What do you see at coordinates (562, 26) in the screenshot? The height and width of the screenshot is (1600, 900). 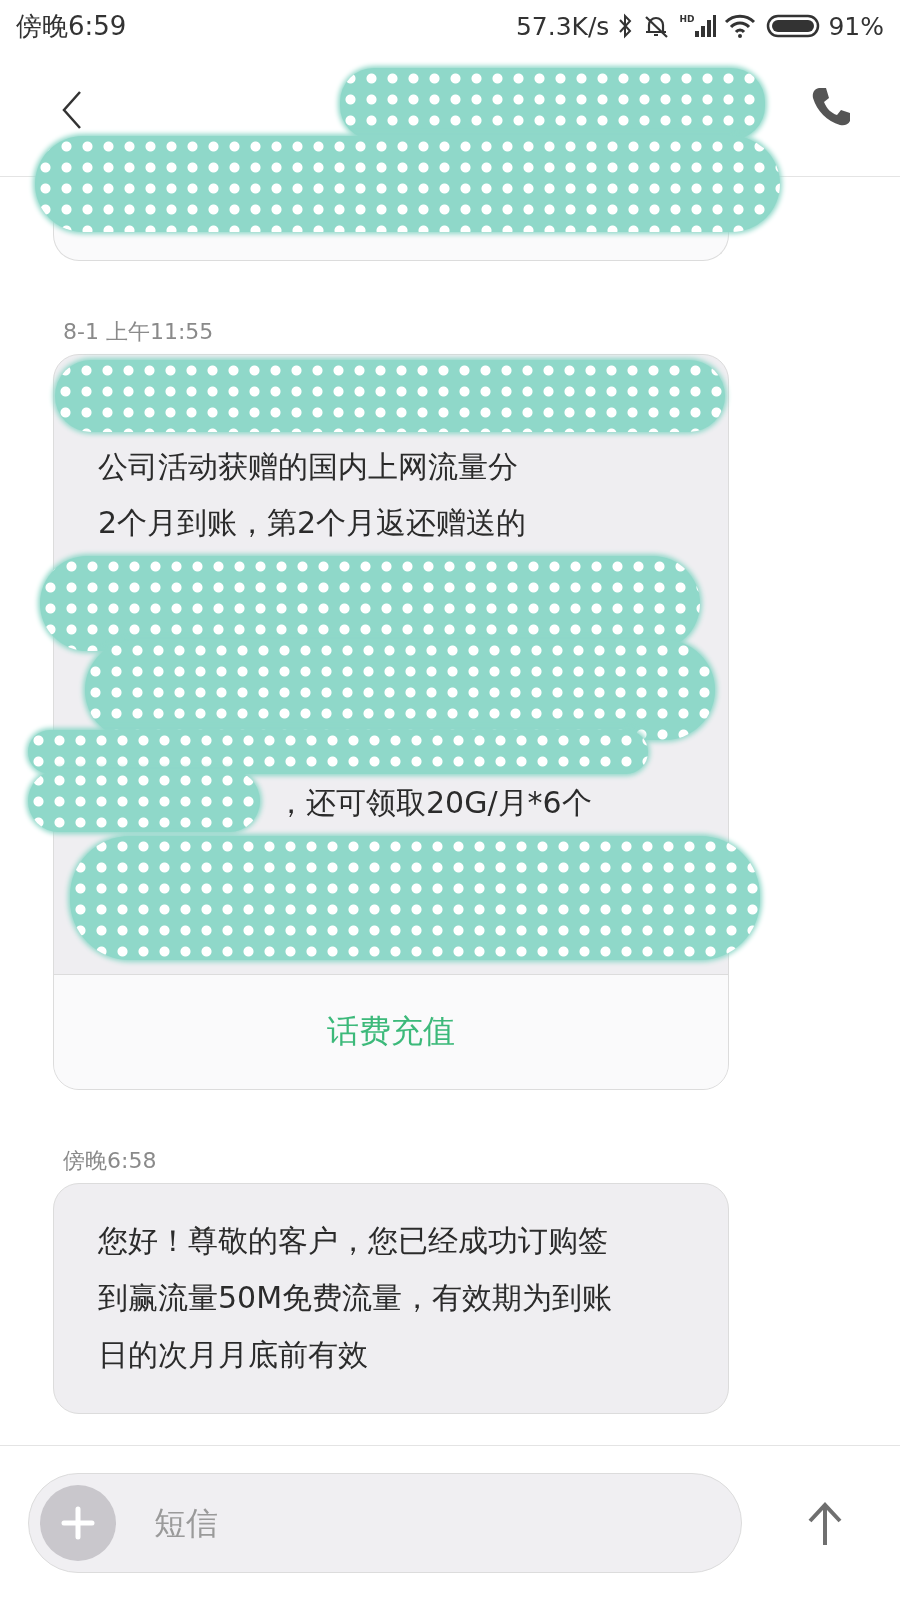 I see `network-speed: 57.3K/s` at bounding box center [562, 26].